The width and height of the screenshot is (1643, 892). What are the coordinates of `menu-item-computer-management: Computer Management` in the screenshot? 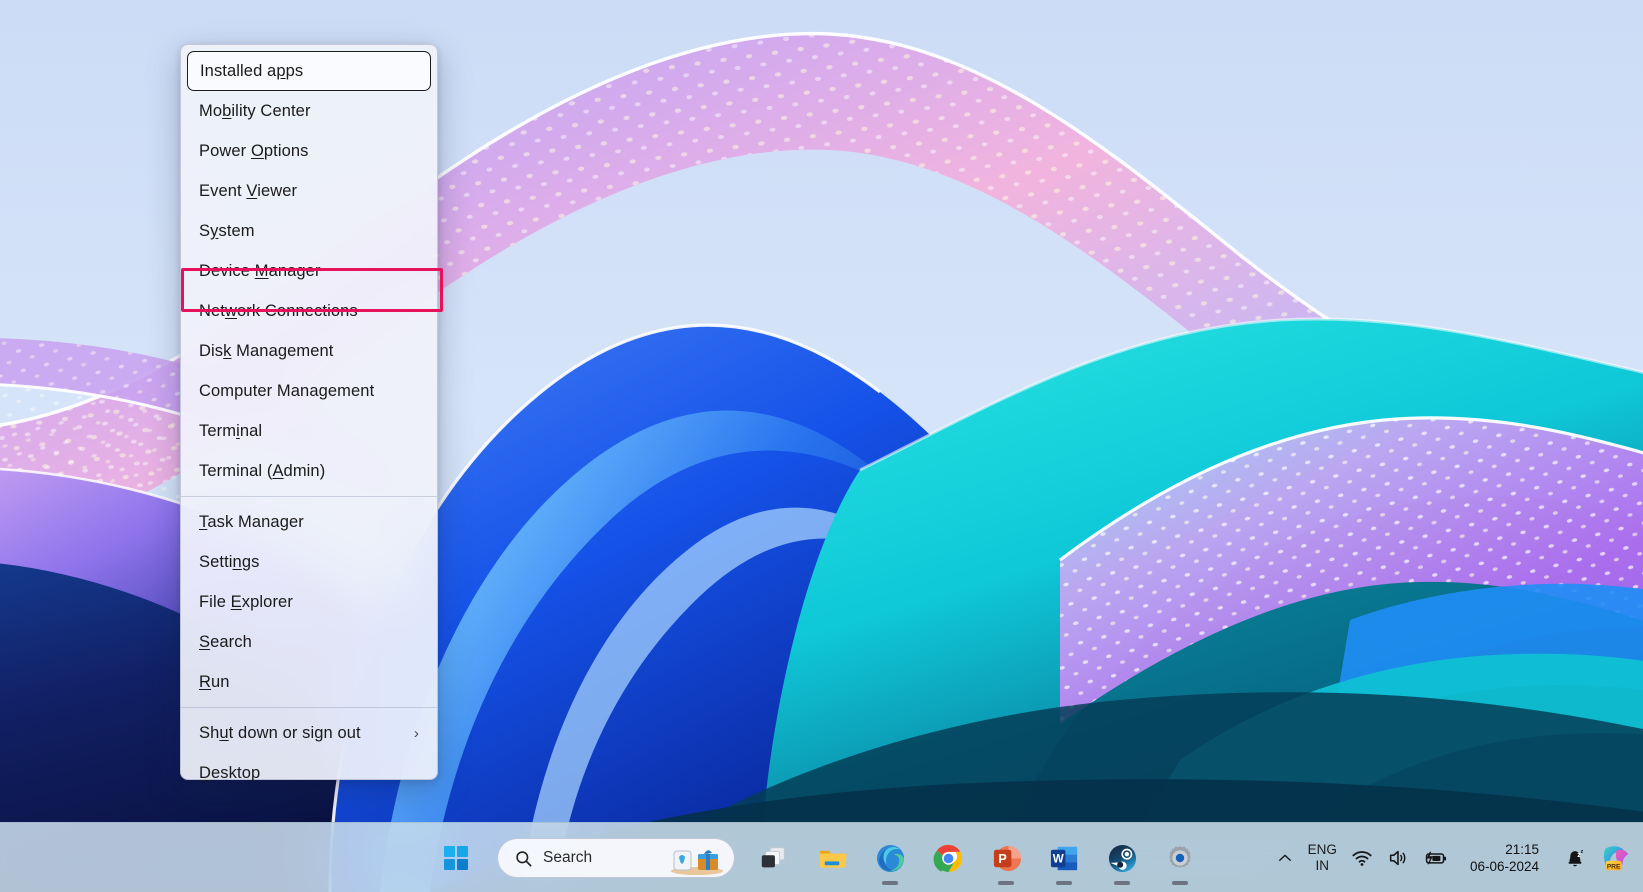 It's located at (309, 391).